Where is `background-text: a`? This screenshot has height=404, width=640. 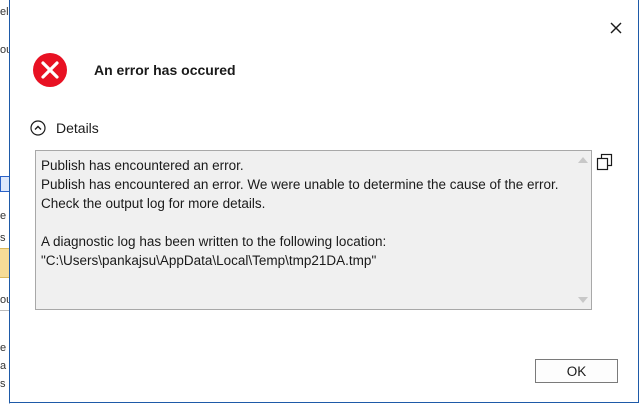
background-text: a is located at coordinates (3, 366).